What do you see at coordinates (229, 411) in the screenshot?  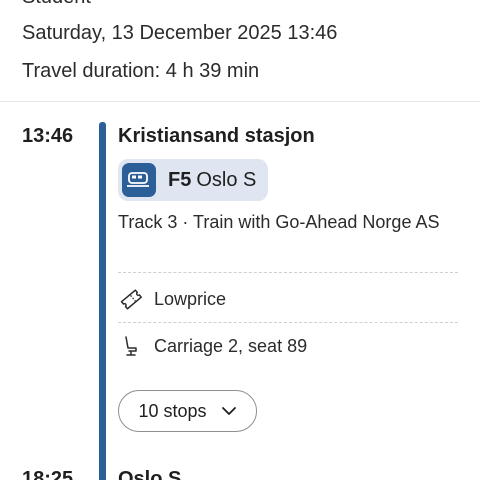 I see `chevron-down-icon` at bounding box center [229, 411].